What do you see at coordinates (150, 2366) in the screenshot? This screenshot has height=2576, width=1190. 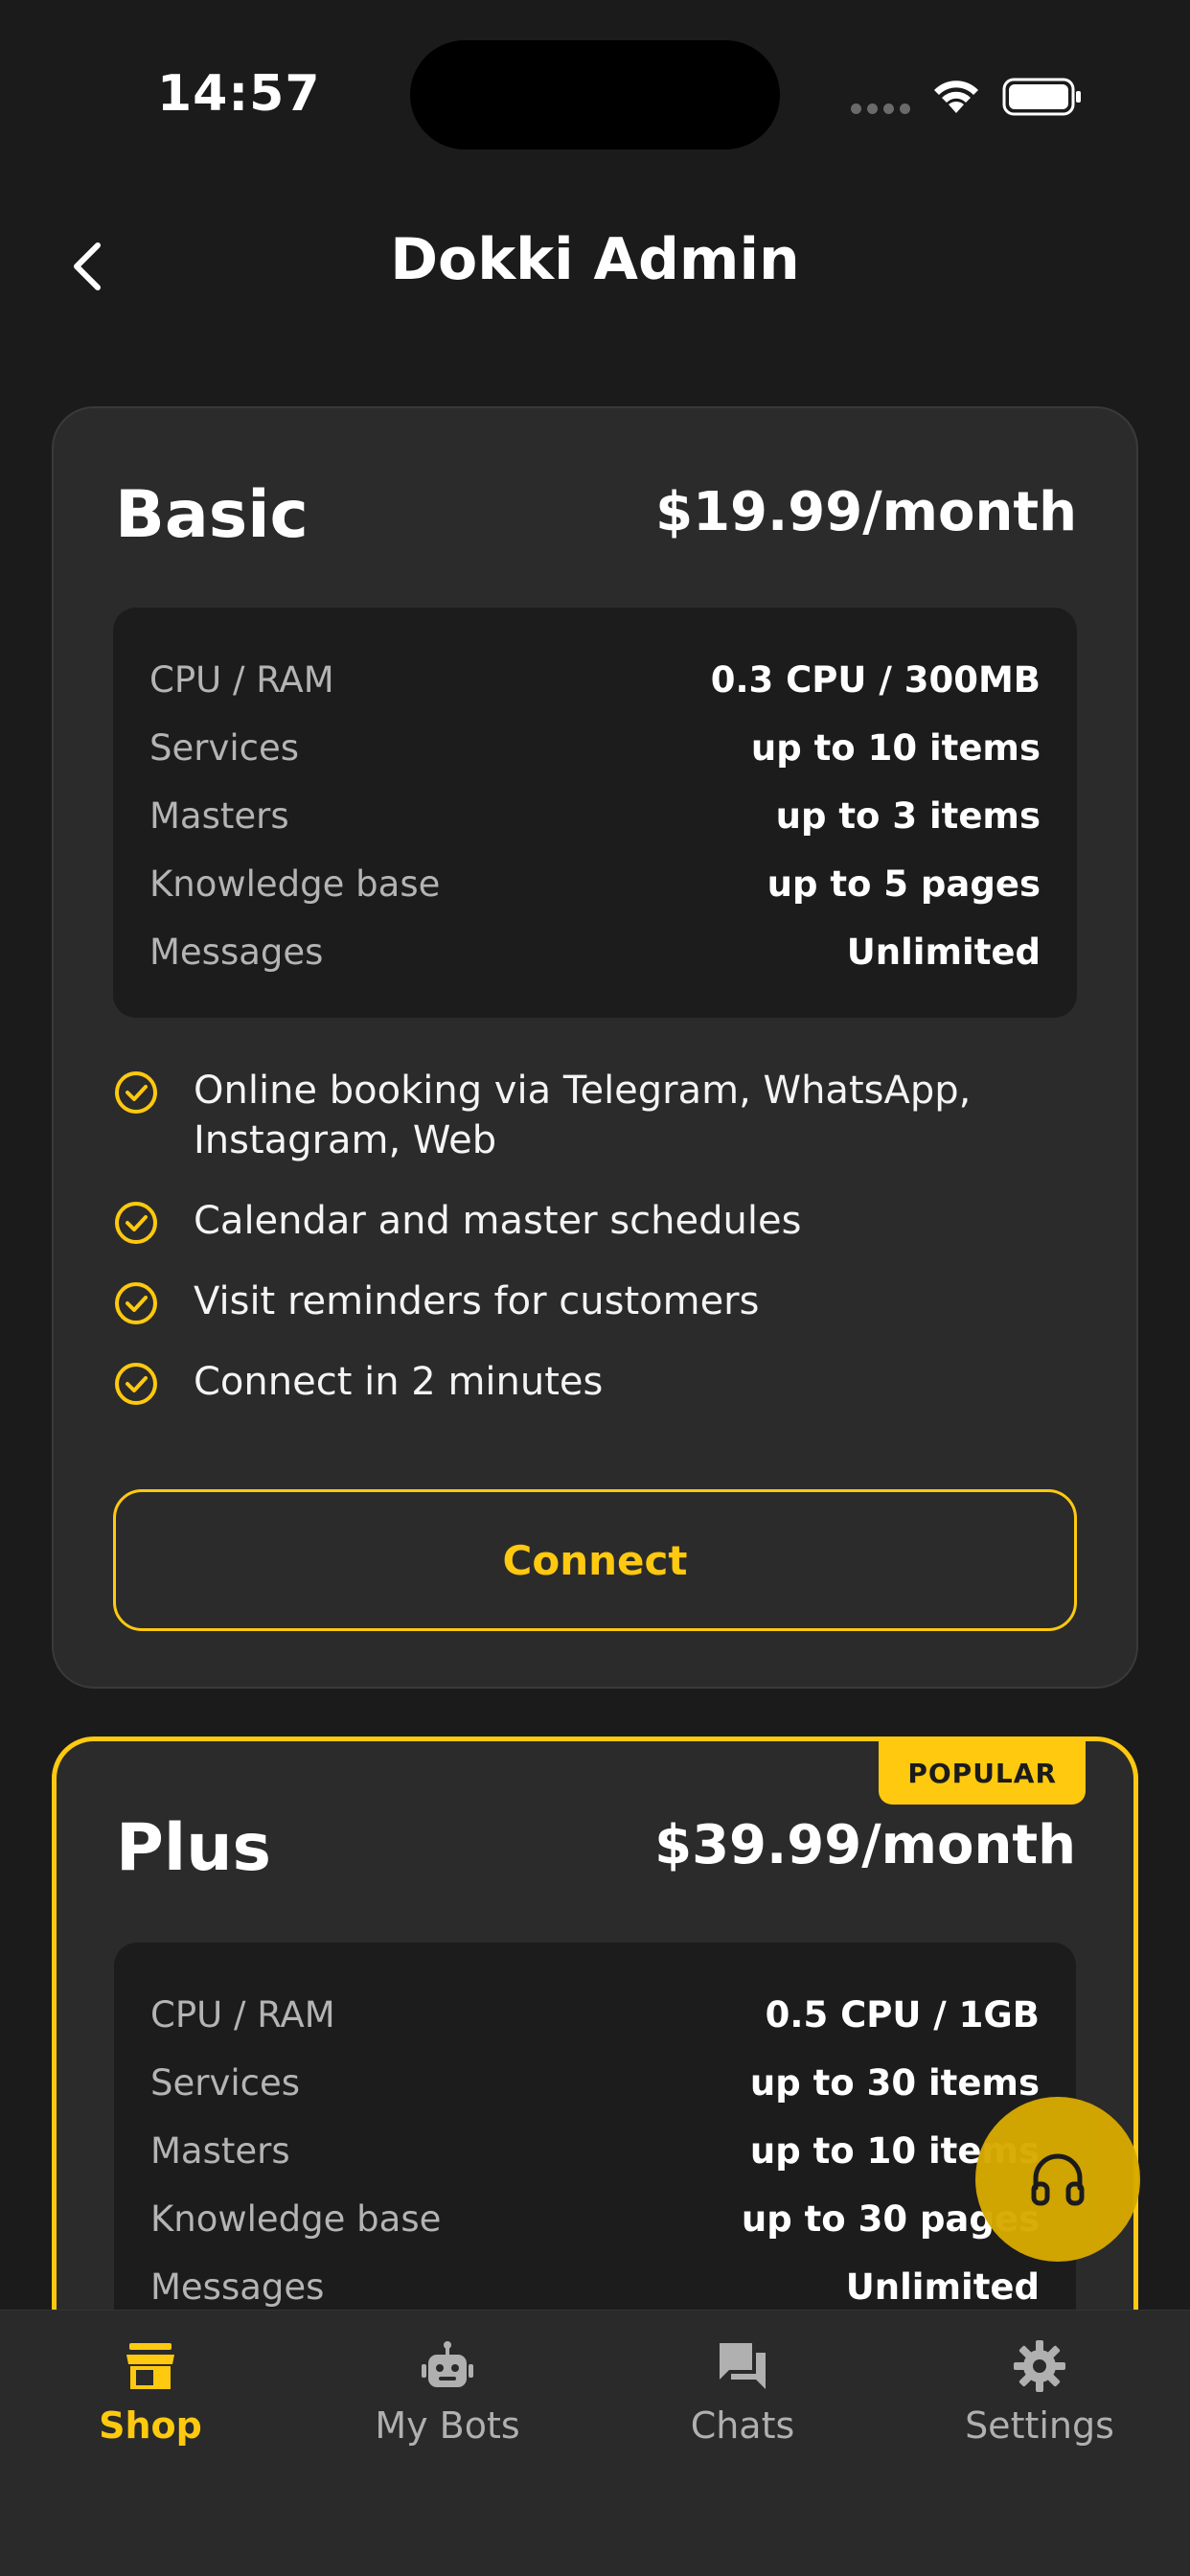 I see `store-icon` at bounding box center [150, 2366].